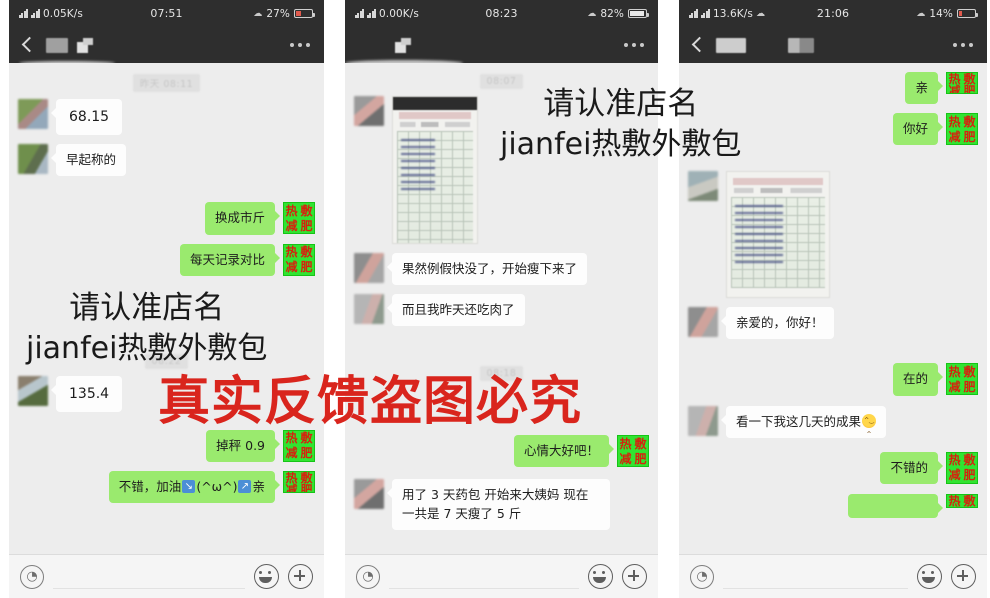 The width and height of the screenshot is (990, 598). Describe the element at coordinates (918, 379) in the screenshot. I see `message-bubble: 在的` at that location.